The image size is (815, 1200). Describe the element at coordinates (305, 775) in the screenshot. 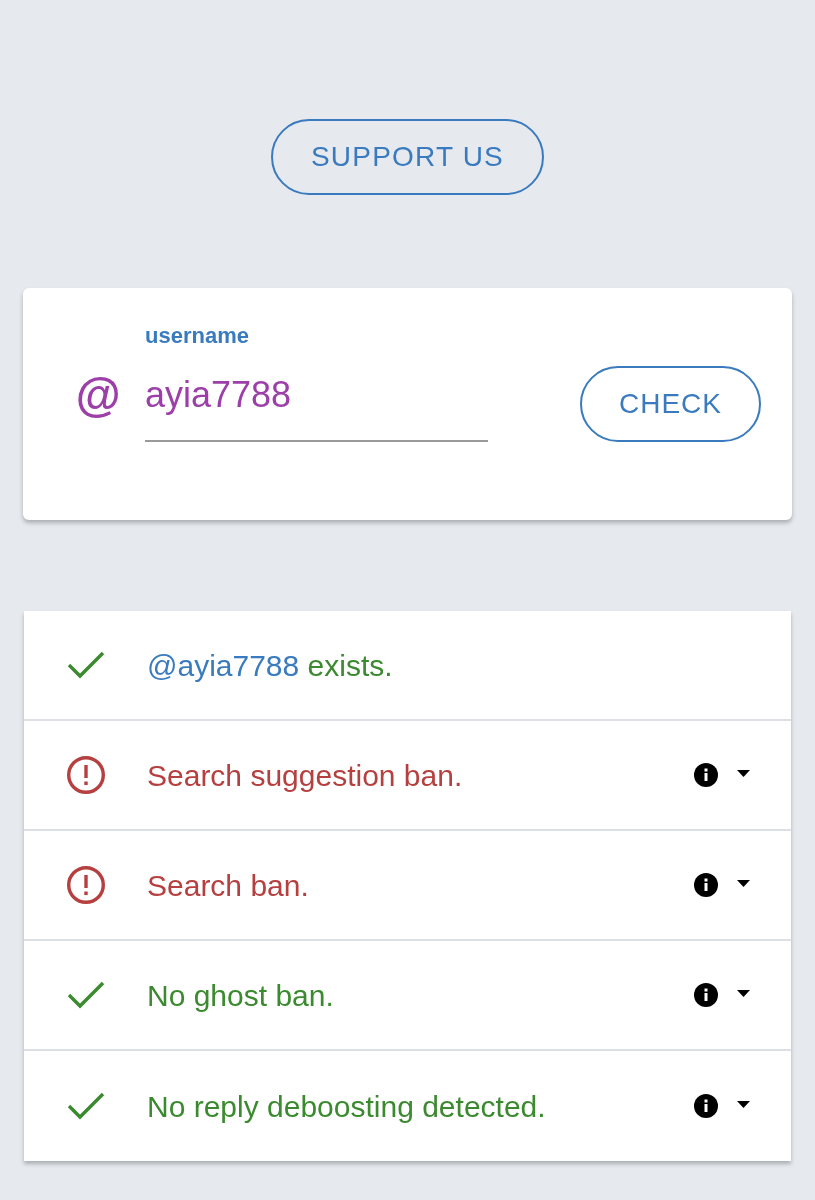

I see `result-text: Search suggestion ban.` at that location.